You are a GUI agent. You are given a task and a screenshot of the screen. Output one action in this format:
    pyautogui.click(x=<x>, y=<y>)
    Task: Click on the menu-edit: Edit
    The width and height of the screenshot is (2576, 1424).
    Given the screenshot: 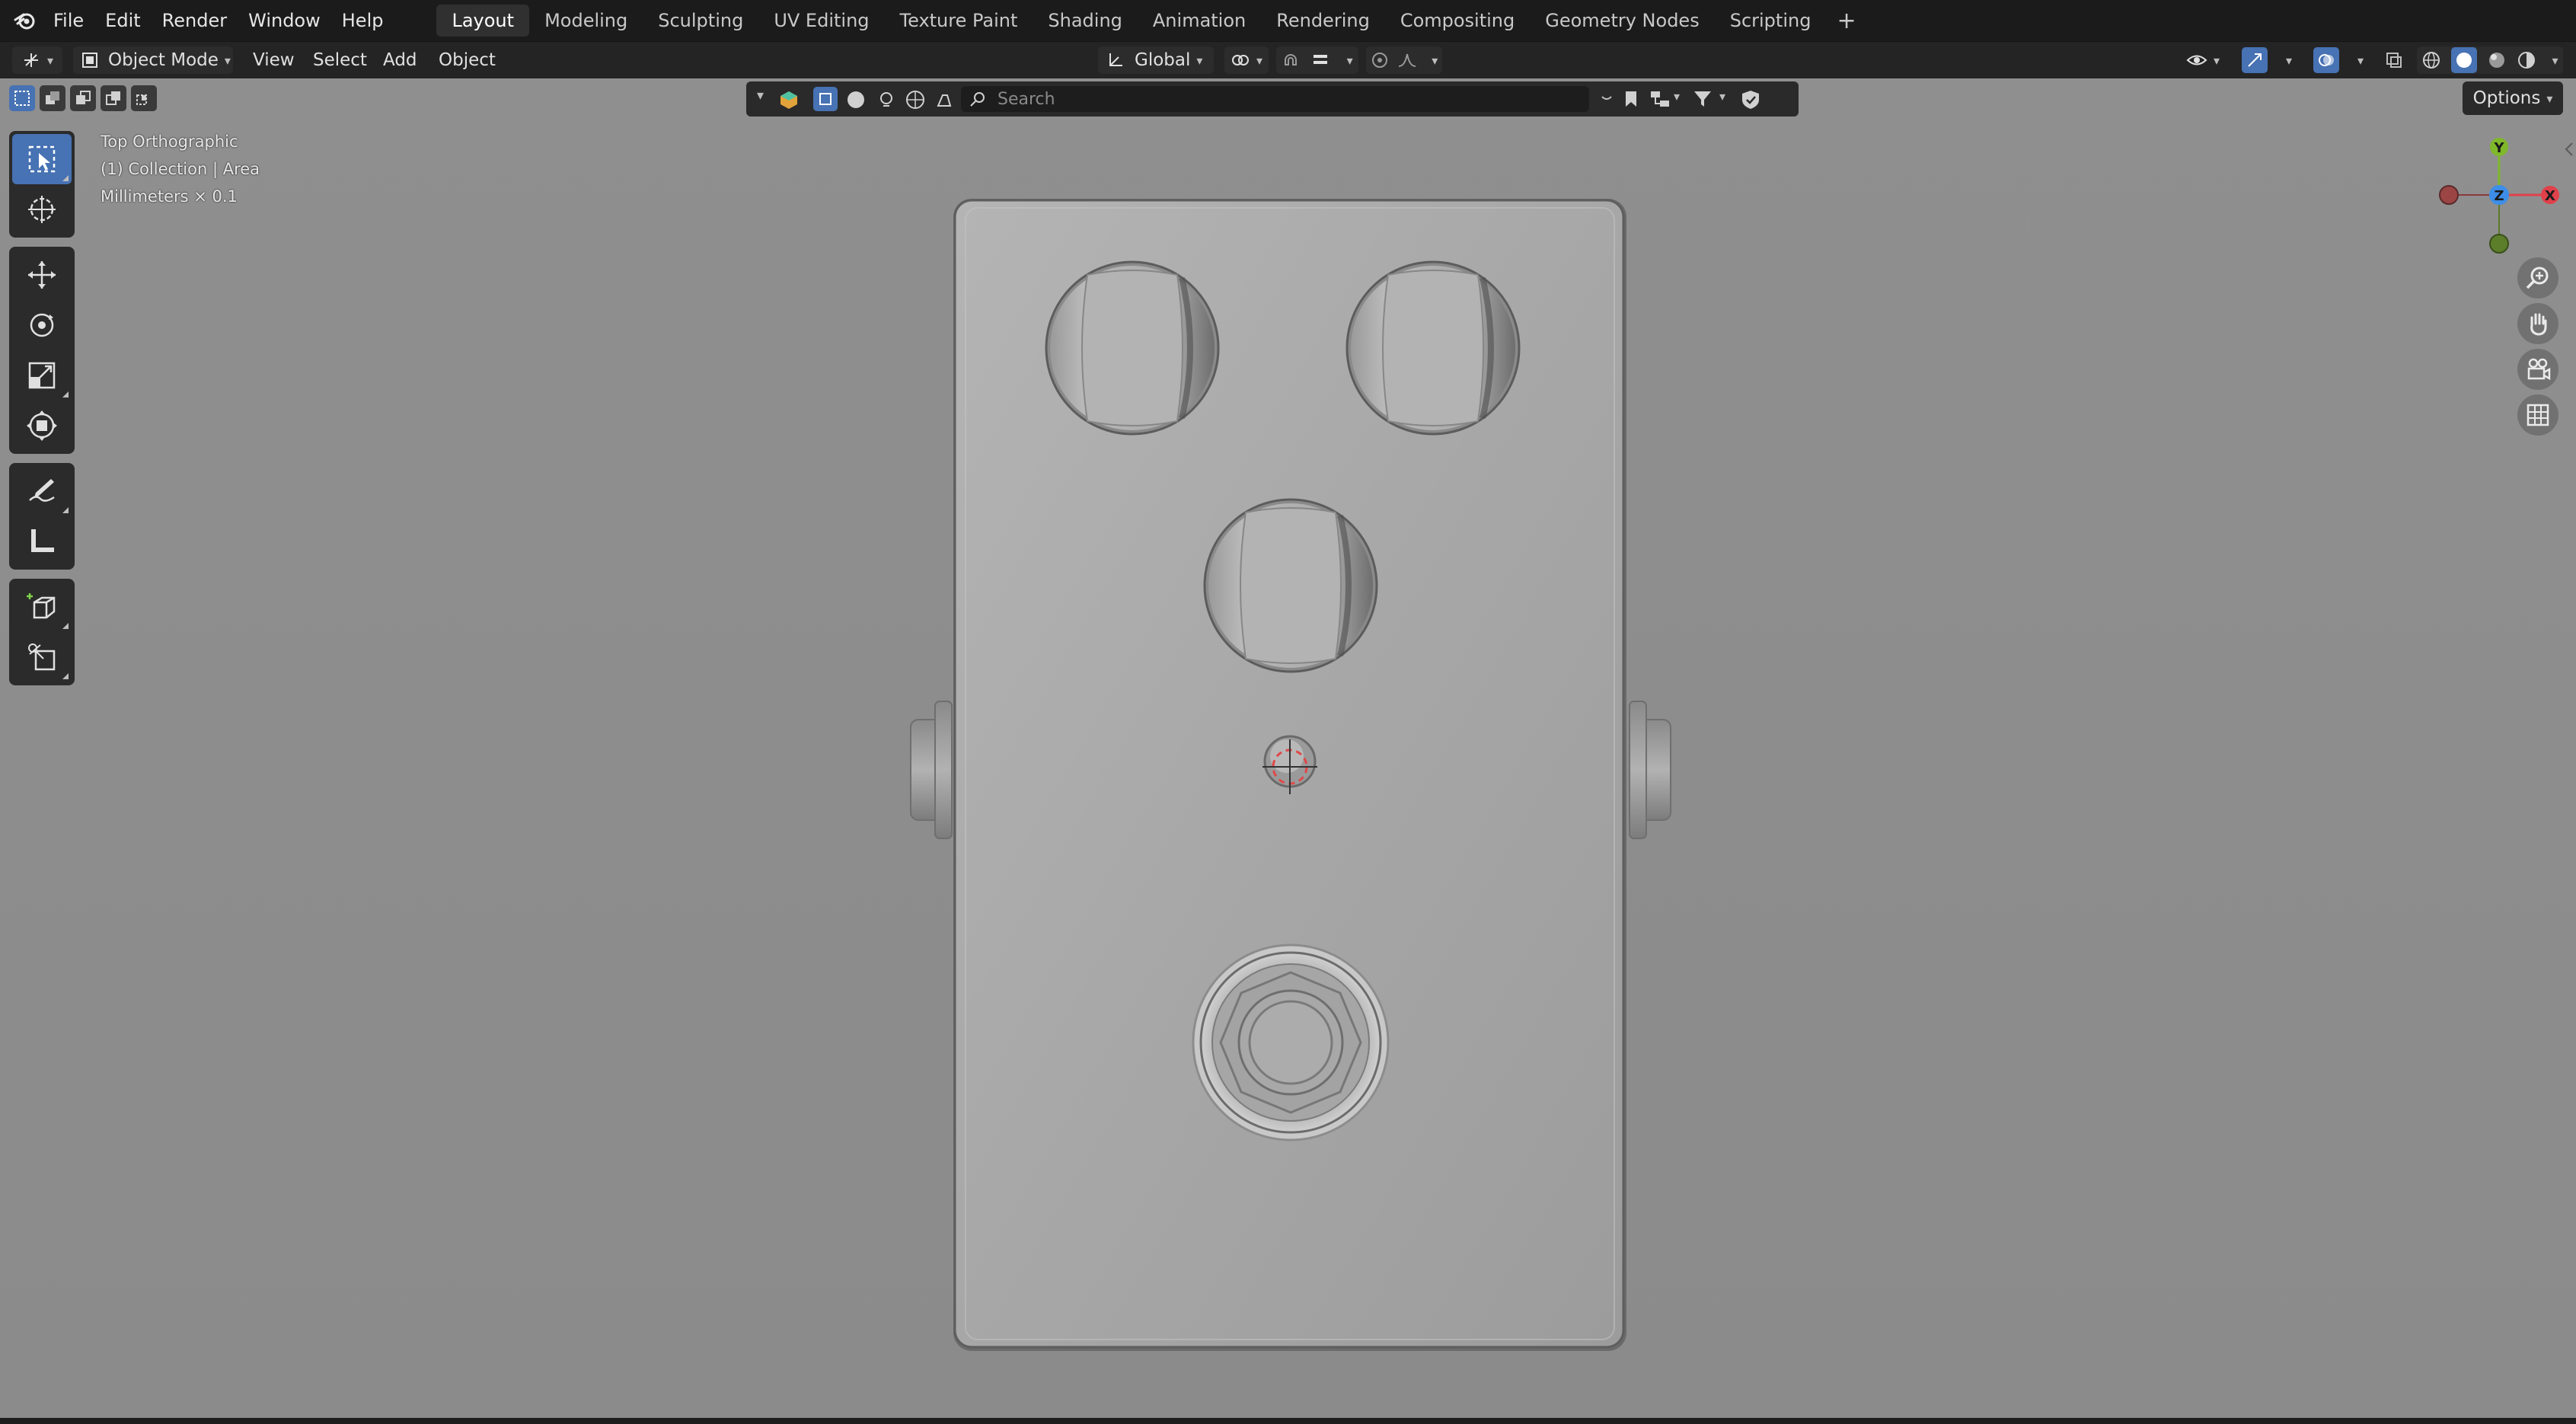 What is the action you would take?
    pyautogui.click(x=122, y=20)
    